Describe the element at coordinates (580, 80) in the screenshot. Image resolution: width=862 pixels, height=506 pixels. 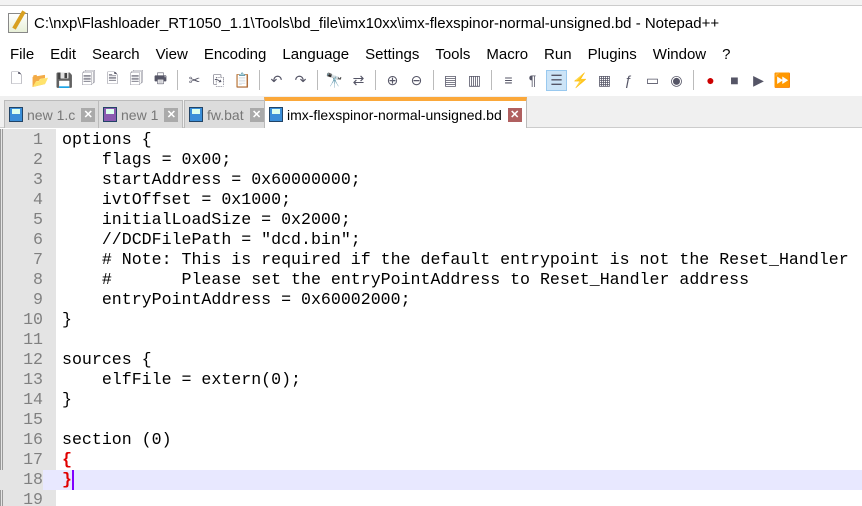
I see `udl-icon: ⚡` at that location.